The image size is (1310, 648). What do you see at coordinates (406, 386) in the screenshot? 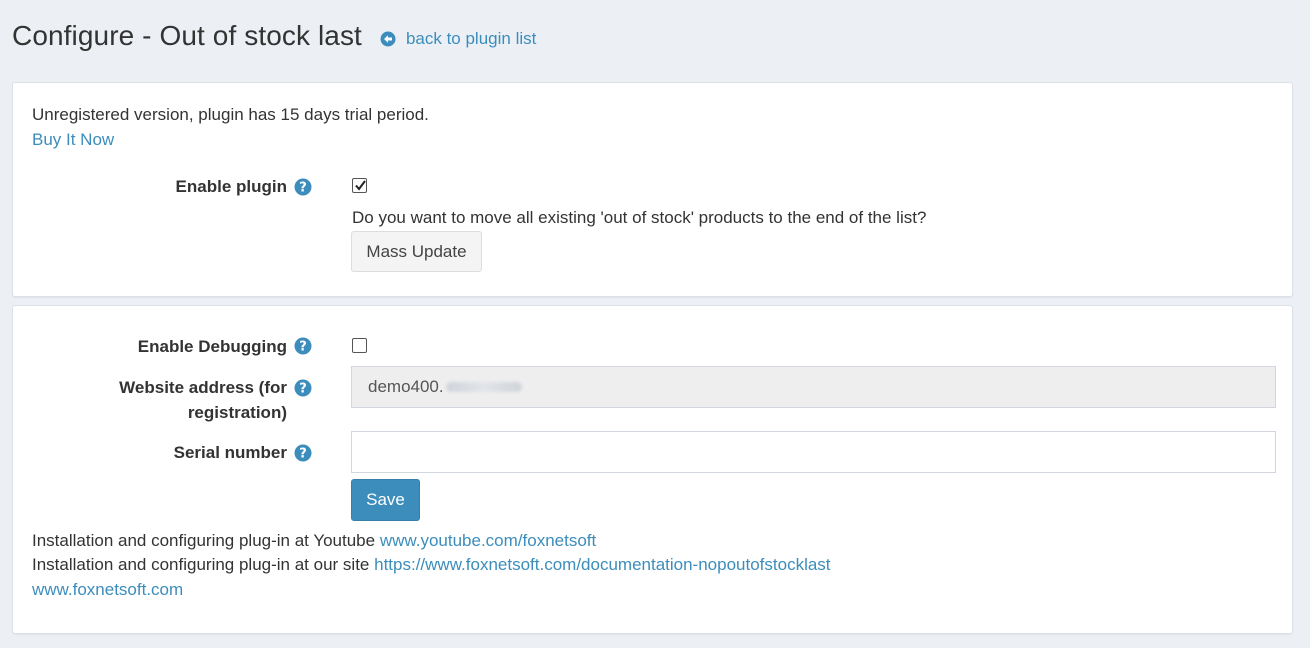
I see `website-address-value: demo400.` at bounding box center [406, 386].